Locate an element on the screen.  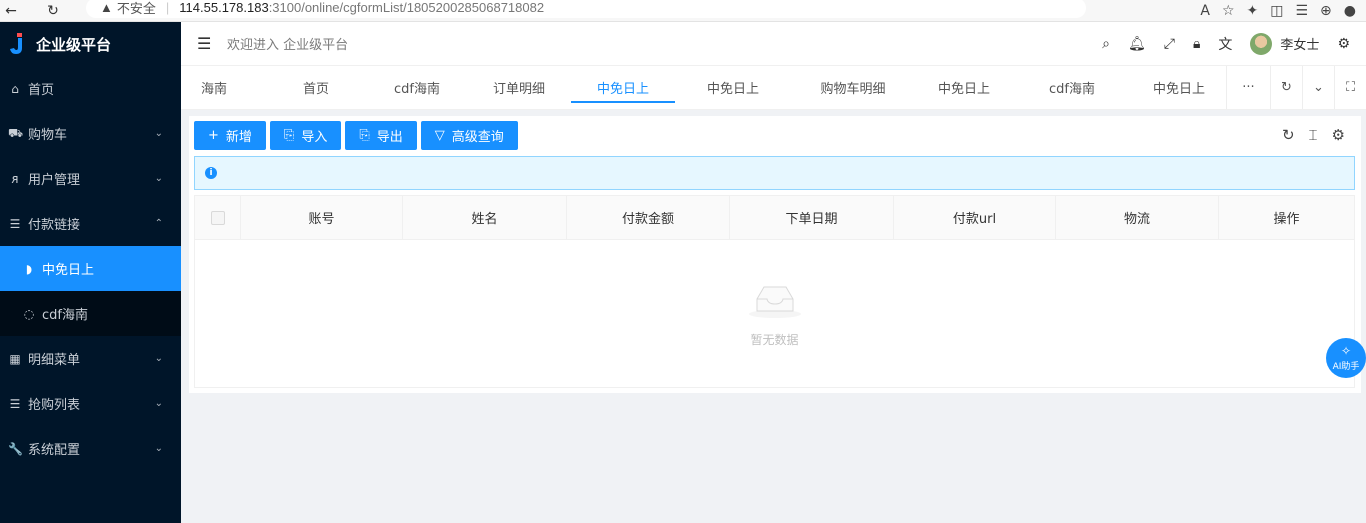
sidebar-item-system-config: 🔧 系统配置 ⌄ is located at coordinates (90, 448).